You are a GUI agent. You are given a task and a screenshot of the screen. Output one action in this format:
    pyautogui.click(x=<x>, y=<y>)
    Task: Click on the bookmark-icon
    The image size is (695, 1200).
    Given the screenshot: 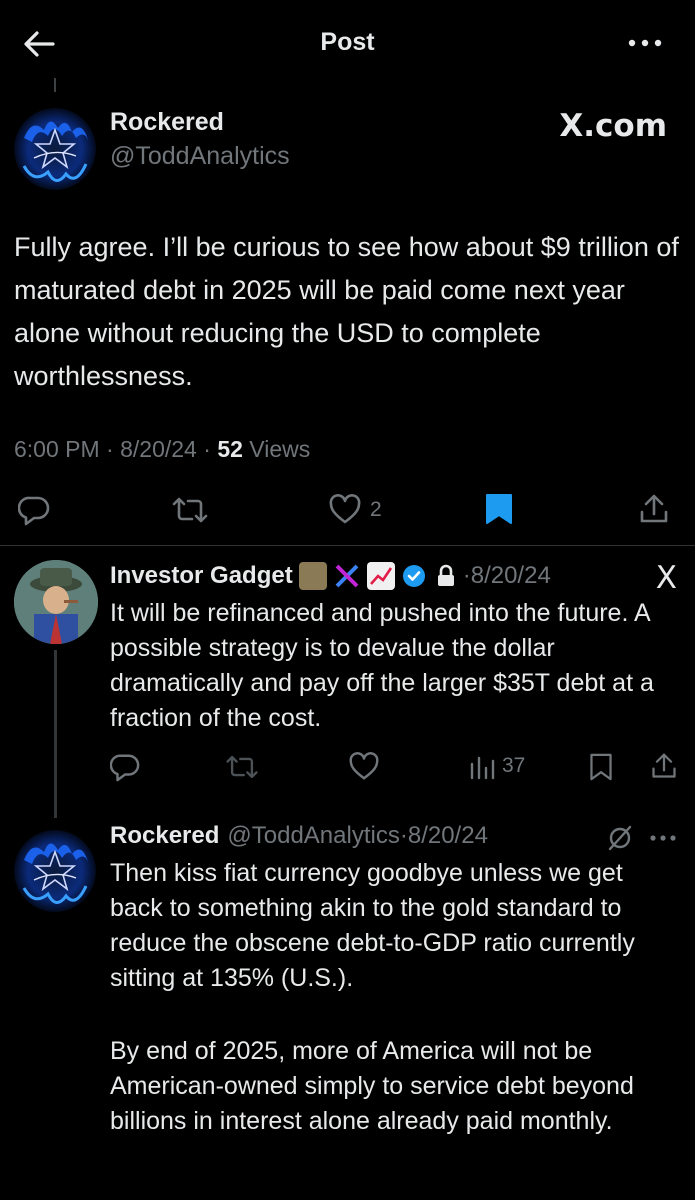 What is the action you would take?
    pyautogui.click(x=601, y=767)
    